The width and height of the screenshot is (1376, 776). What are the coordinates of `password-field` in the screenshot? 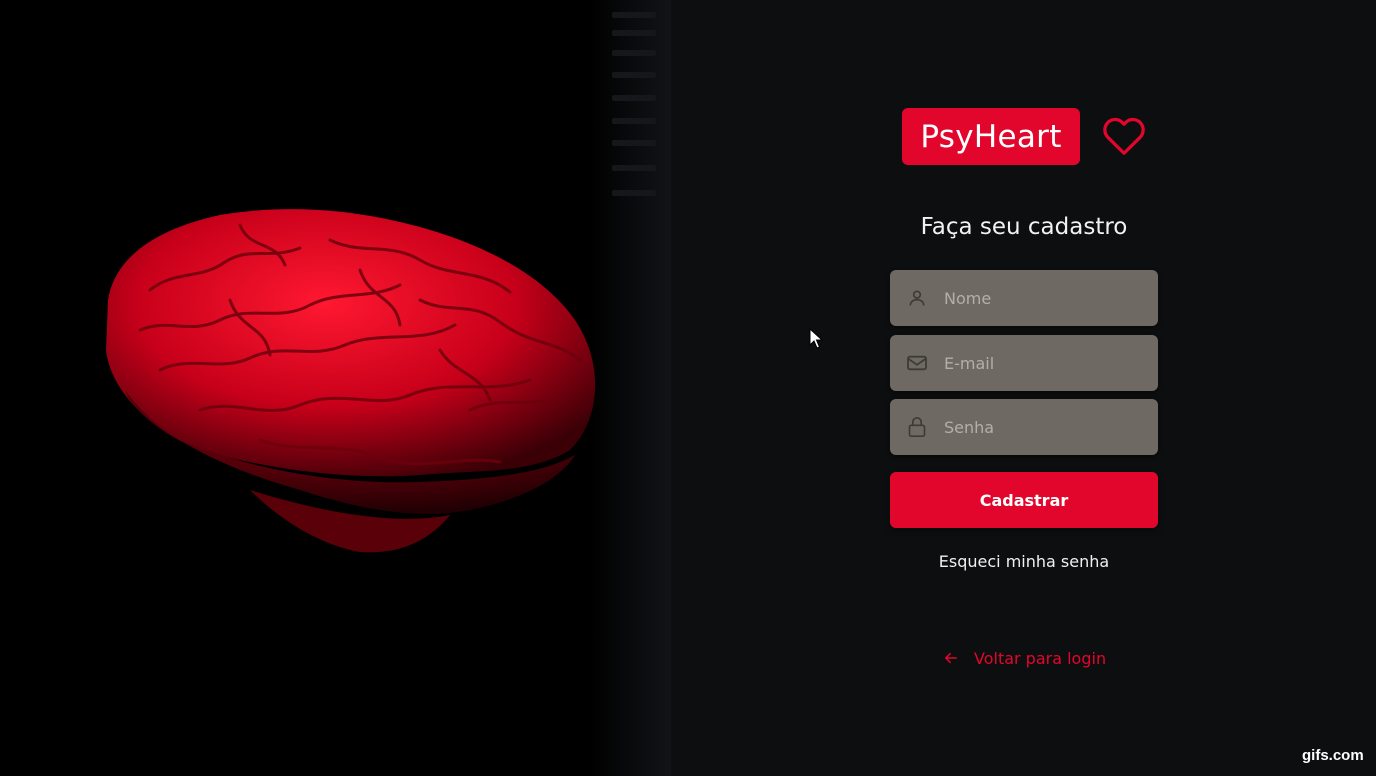 It's located at (1024, 427).